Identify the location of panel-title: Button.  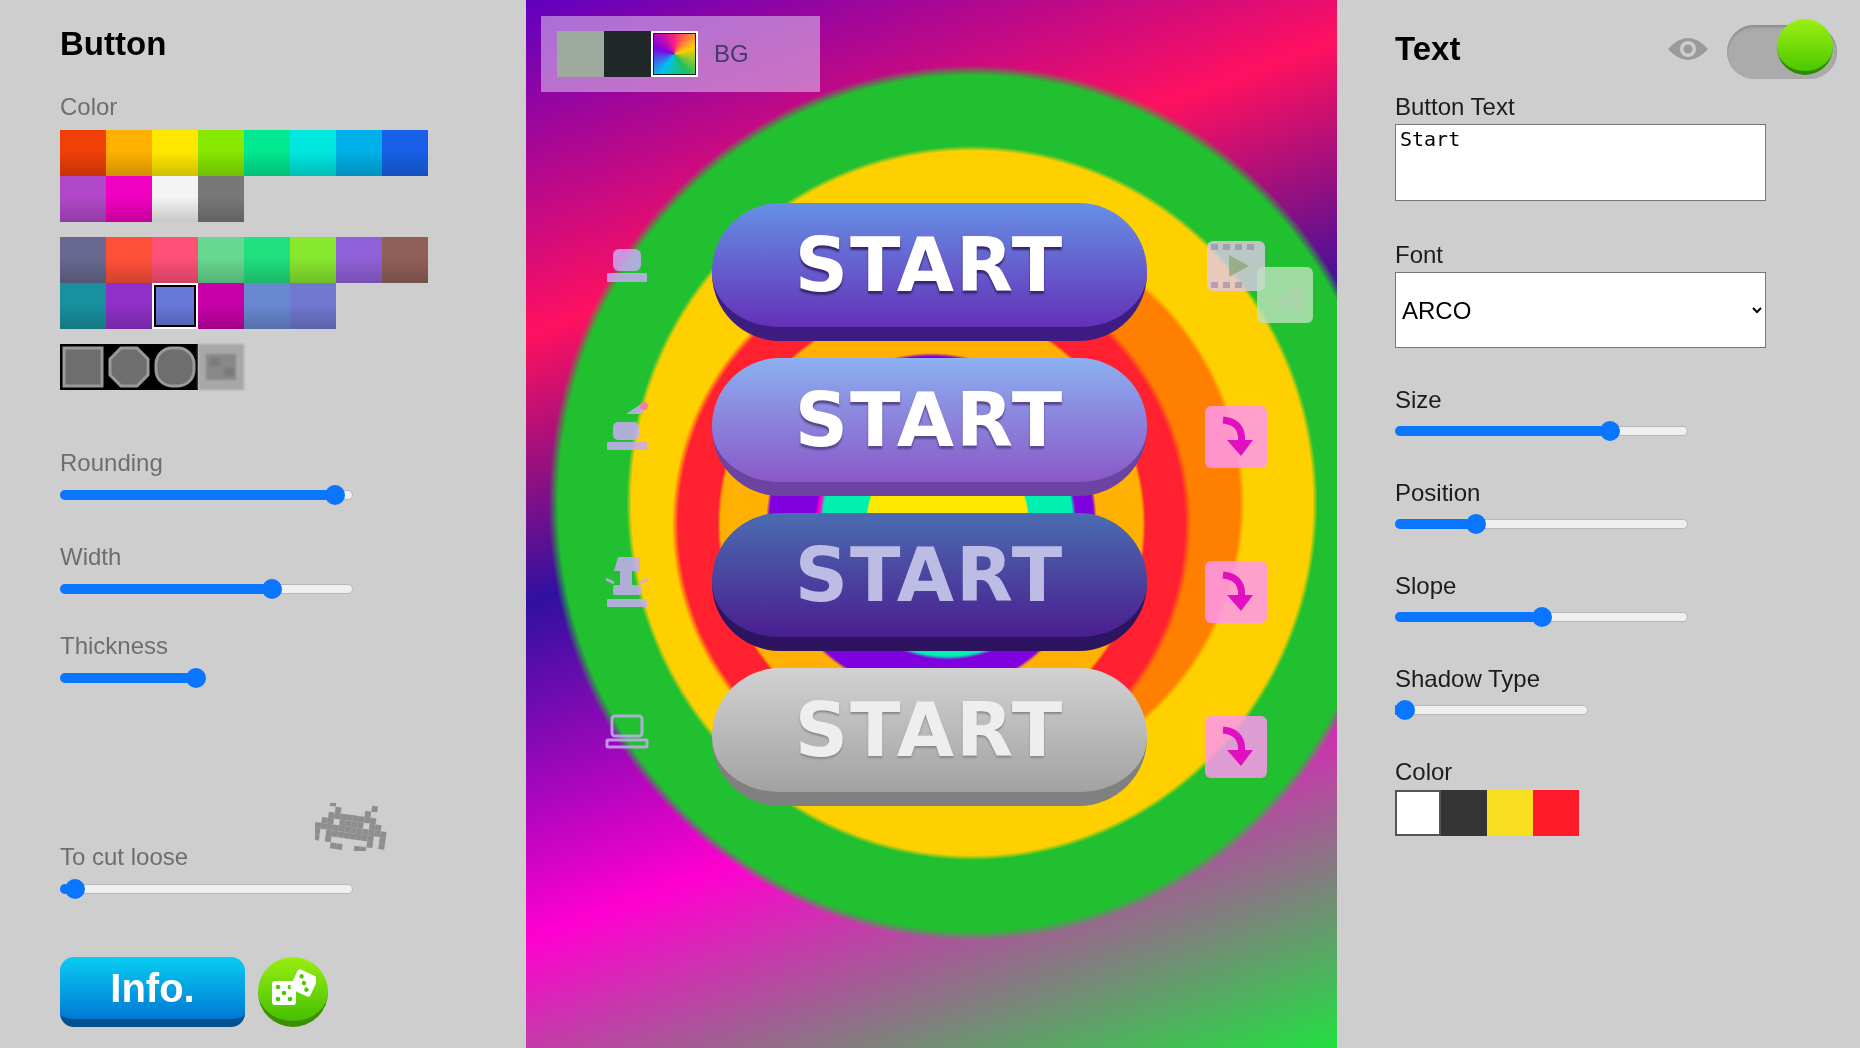
(113, 44).